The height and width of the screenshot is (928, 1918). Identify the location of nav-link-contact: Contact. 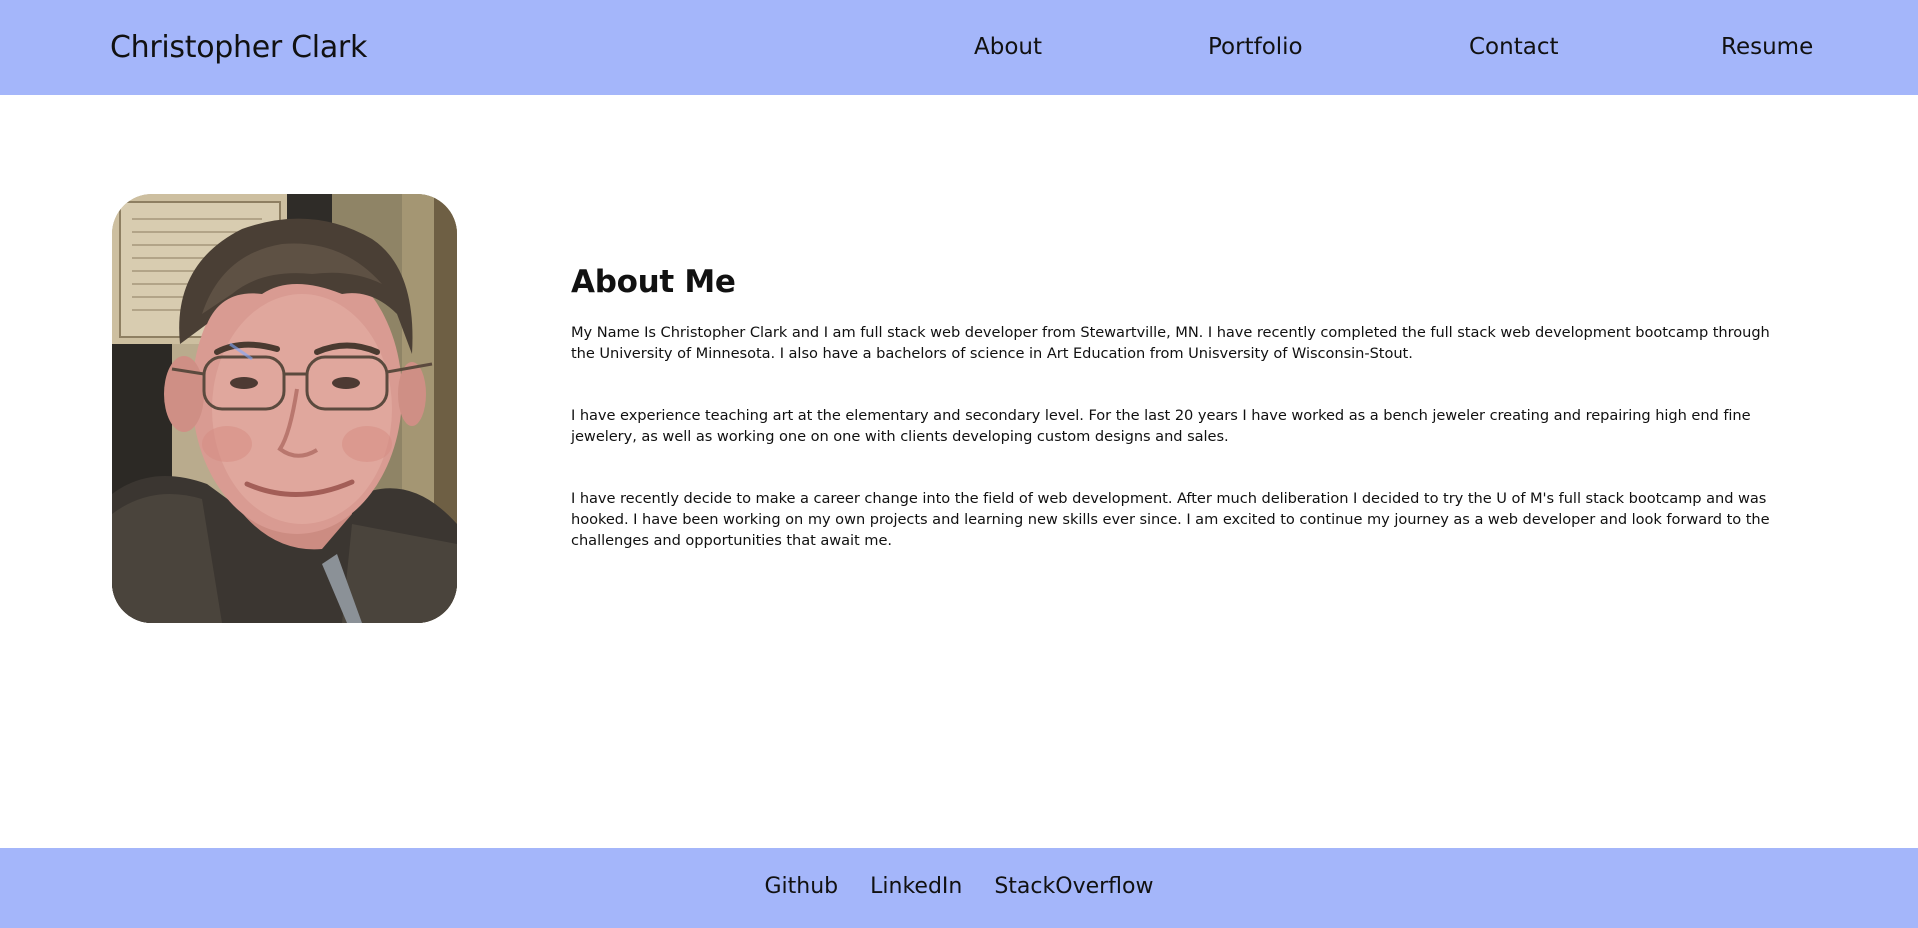
(1513, 47).